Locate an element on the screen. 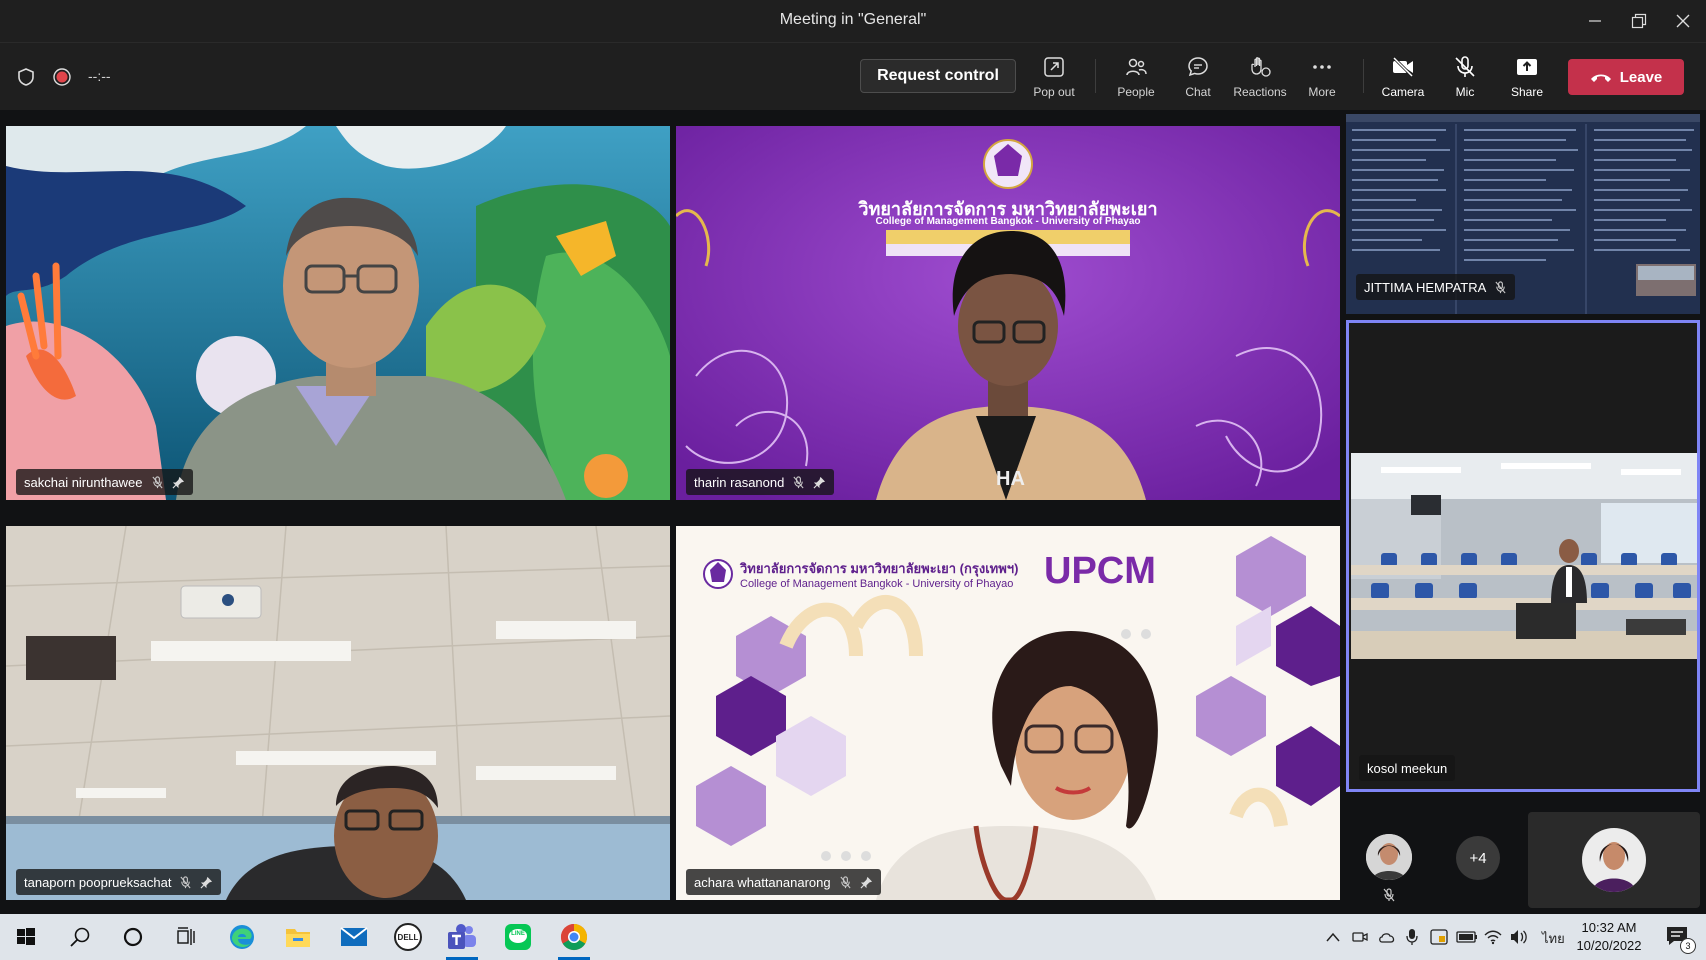 Image resolution: width=1706 pixels, height=960 pixels. mic-button: Mic is located at coordinates (1465, 77).